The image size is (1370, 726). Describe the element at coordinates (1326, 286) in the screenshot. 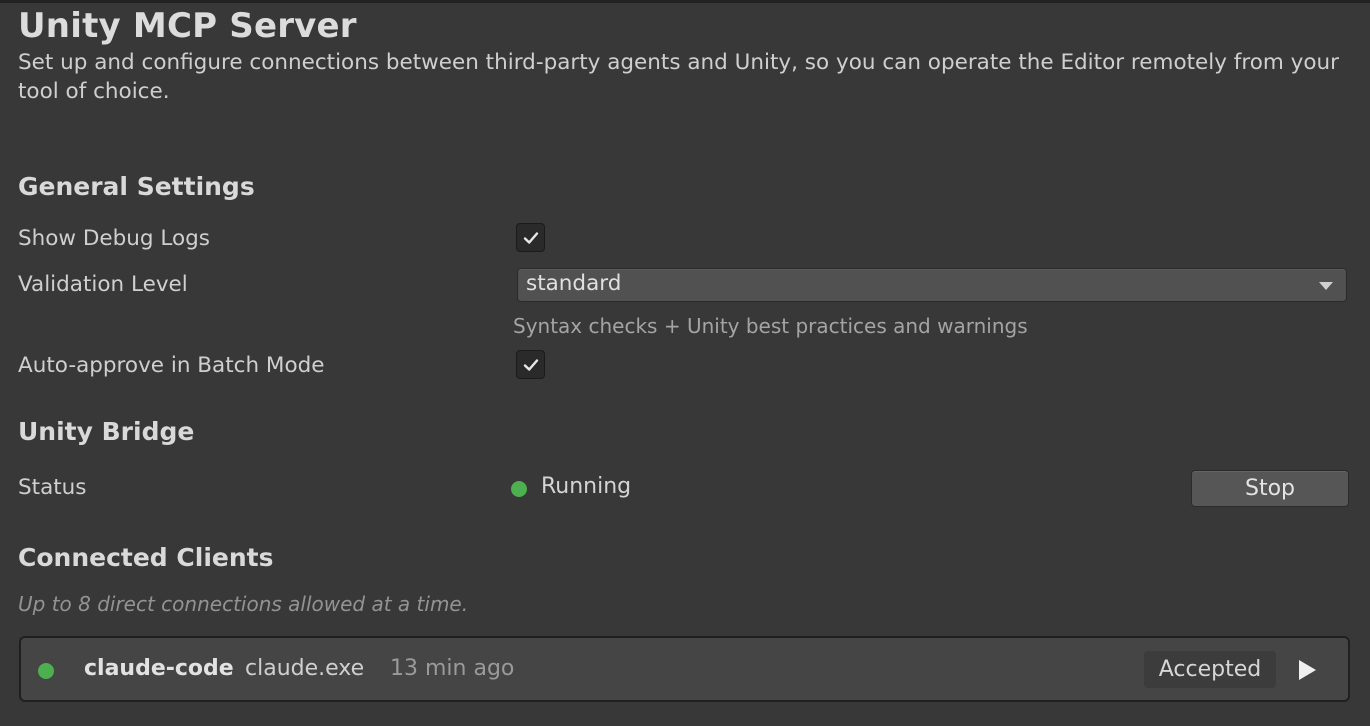

I see `chevron-down-icon` at that location.